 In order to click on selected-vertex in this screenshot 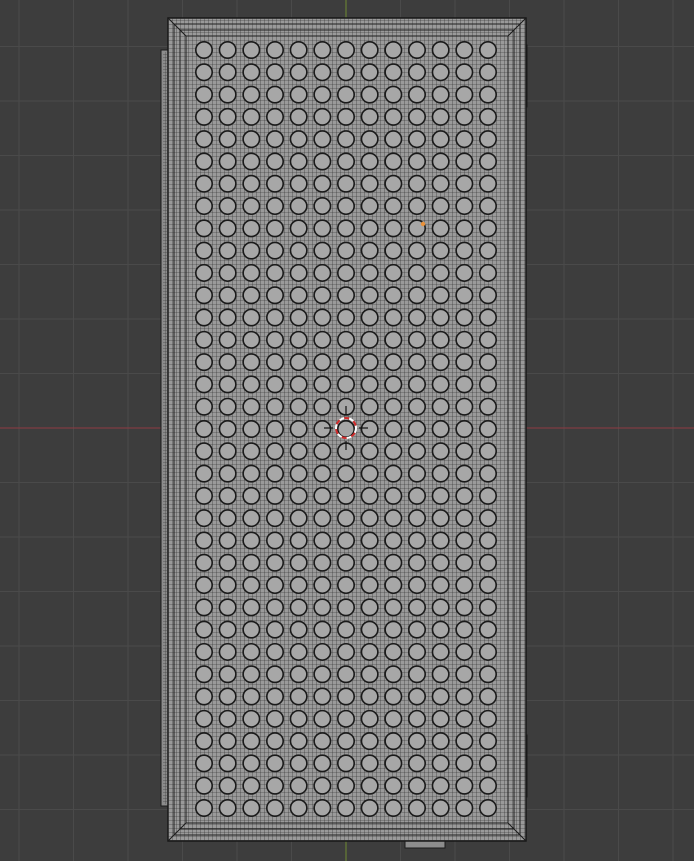, I will do `click(423, 224)`.